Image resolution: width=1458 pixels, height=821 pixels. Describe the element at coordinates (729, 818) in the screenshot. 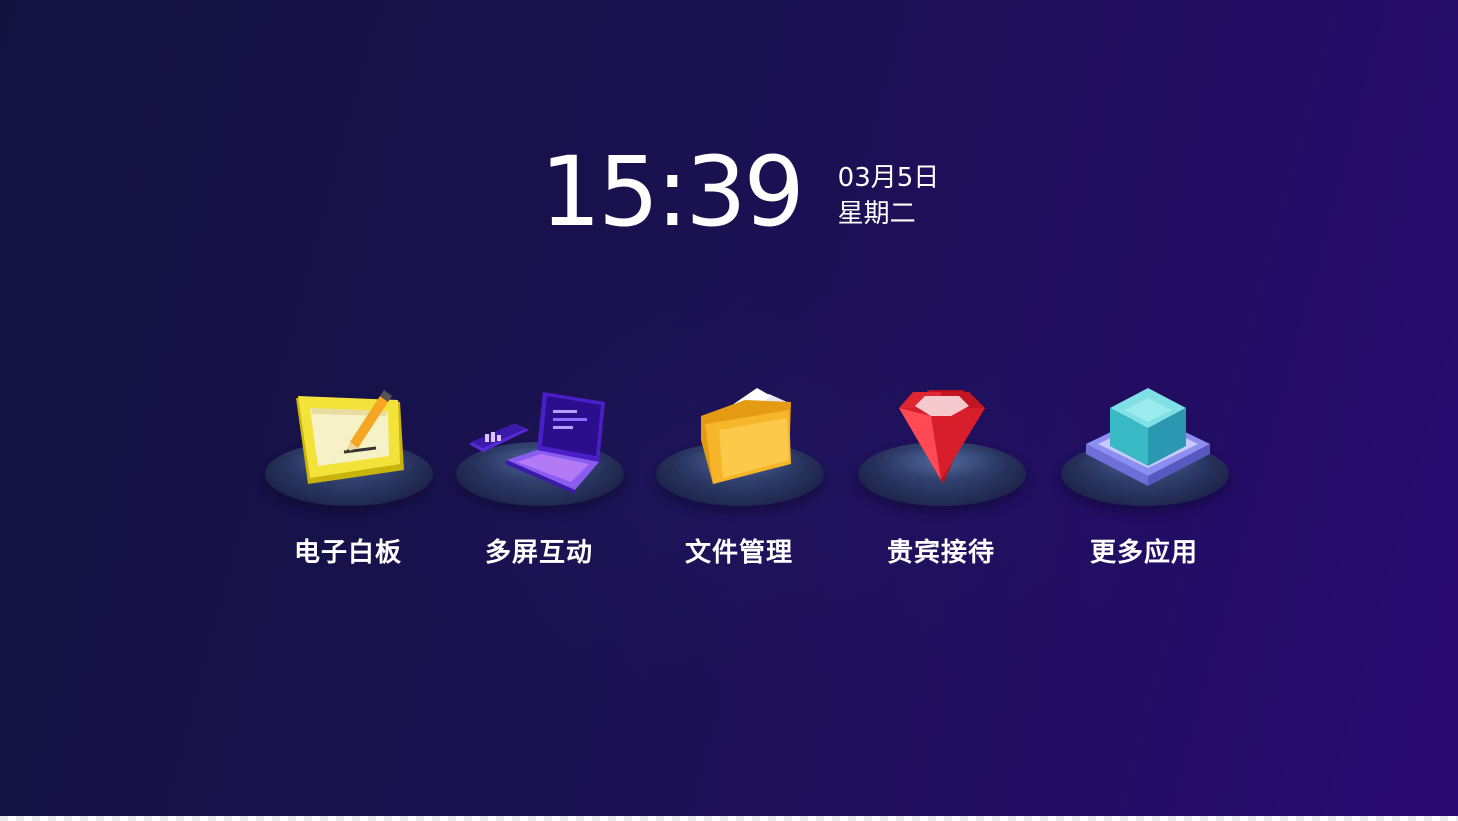

I see `bottom-edge` at that location.